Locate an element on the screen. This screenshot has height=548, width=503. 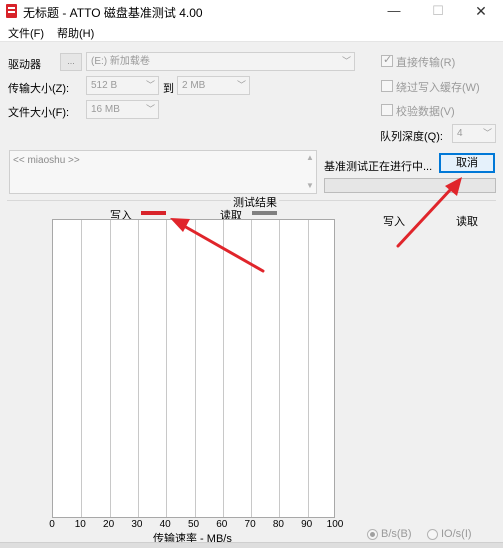
annotation-arrowhead-legend is located at coordinates (180, 225).